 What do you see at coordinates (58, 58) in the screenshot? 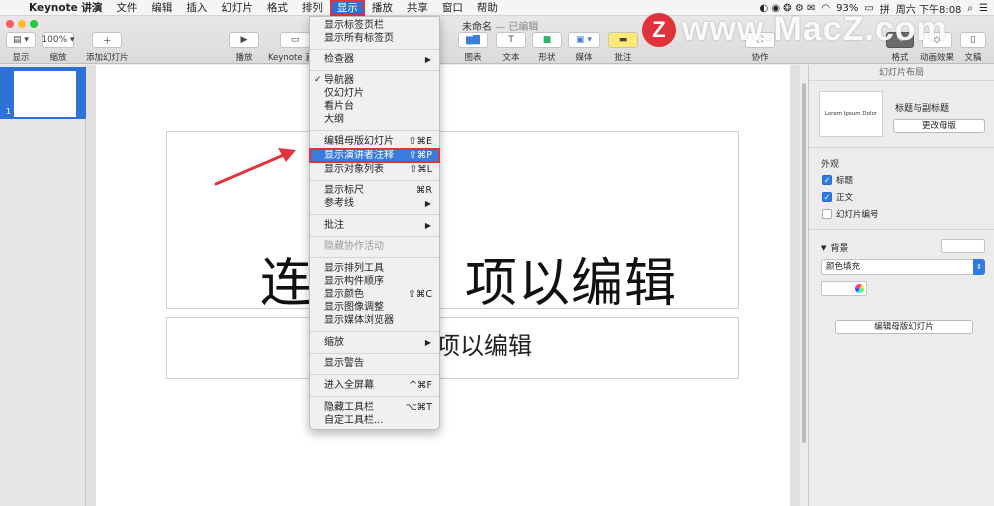
I see `zoom-label: 缩放` at bounding box center [58, 58].